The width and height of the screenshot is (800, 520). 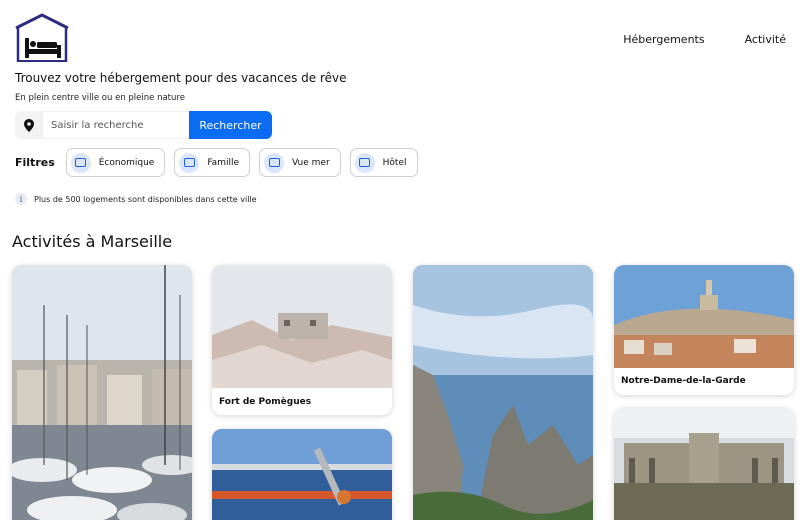 I want to click on filter-chip-economique: Économique, so click(x=115, y=162).